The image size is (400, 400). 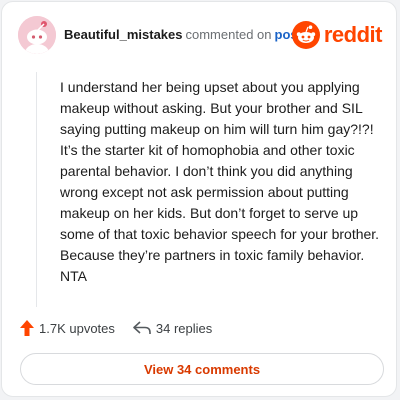 I want to click on reddit-brand: reddit, so click(x=337, y=35).